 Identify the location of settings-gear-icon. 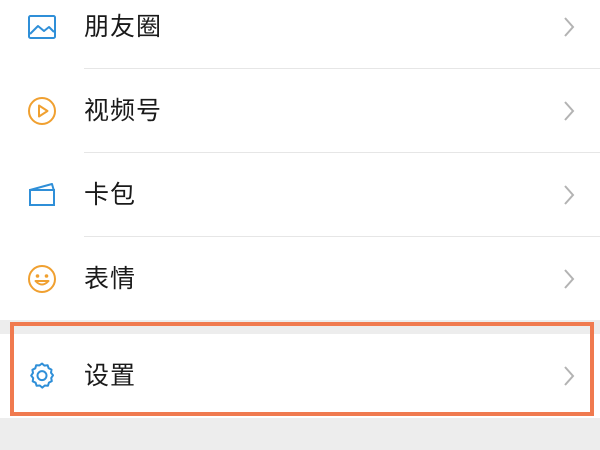
(42, 376).